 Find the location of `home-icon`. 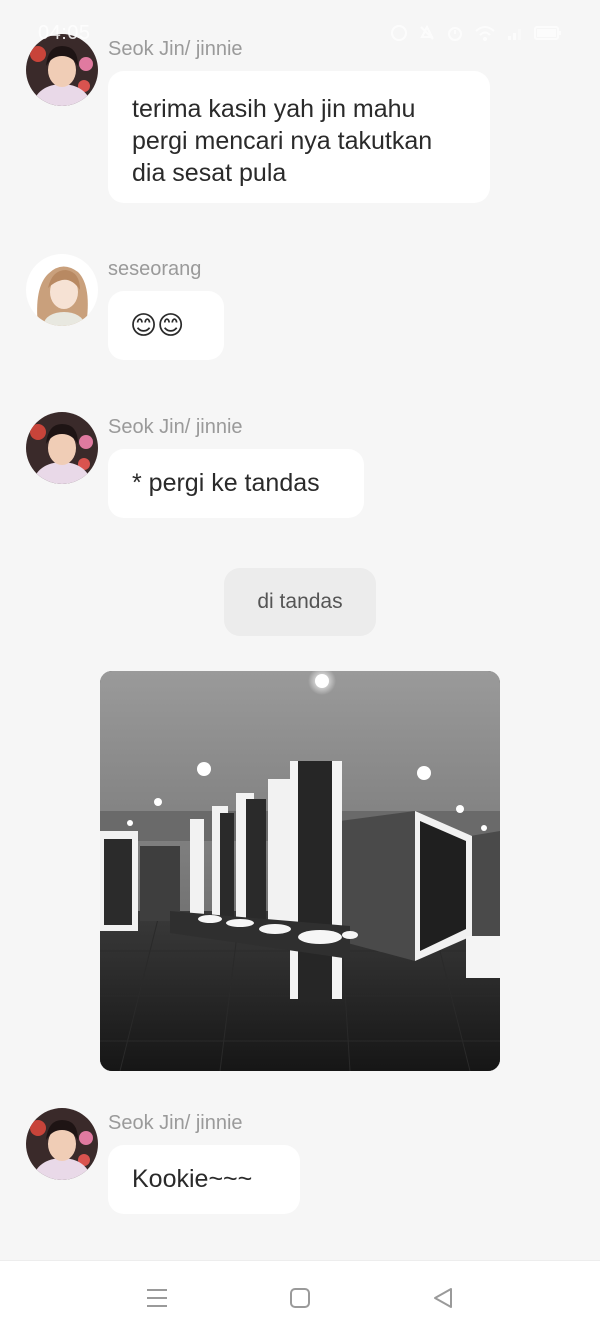

home-icon is located at coordinates (300, 1298).